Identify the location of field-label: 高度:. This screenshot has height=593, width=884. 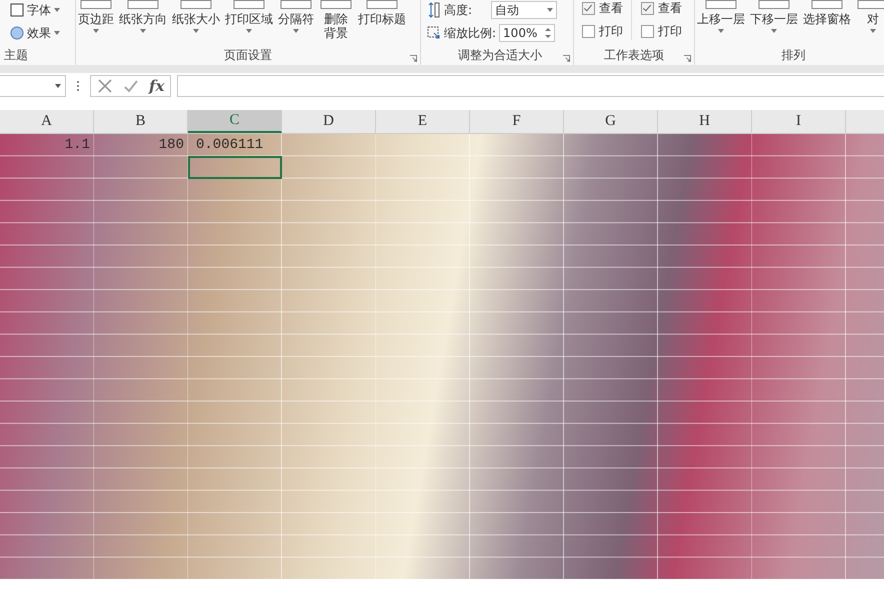
(458, 10).